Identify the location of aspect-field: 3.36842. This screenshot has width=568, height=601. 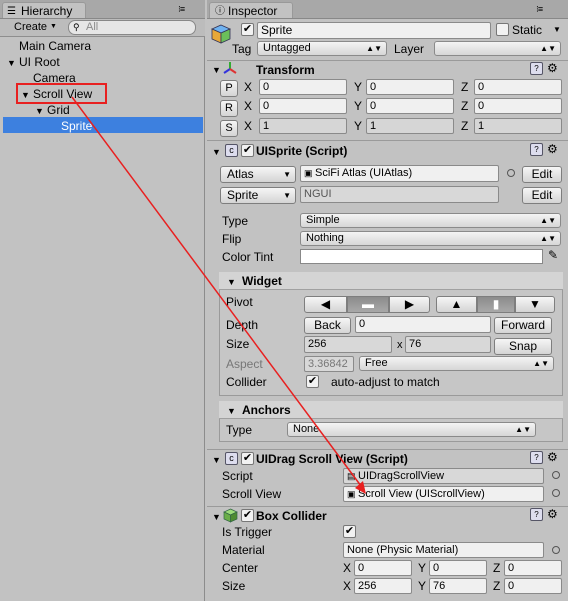
(329, 364).